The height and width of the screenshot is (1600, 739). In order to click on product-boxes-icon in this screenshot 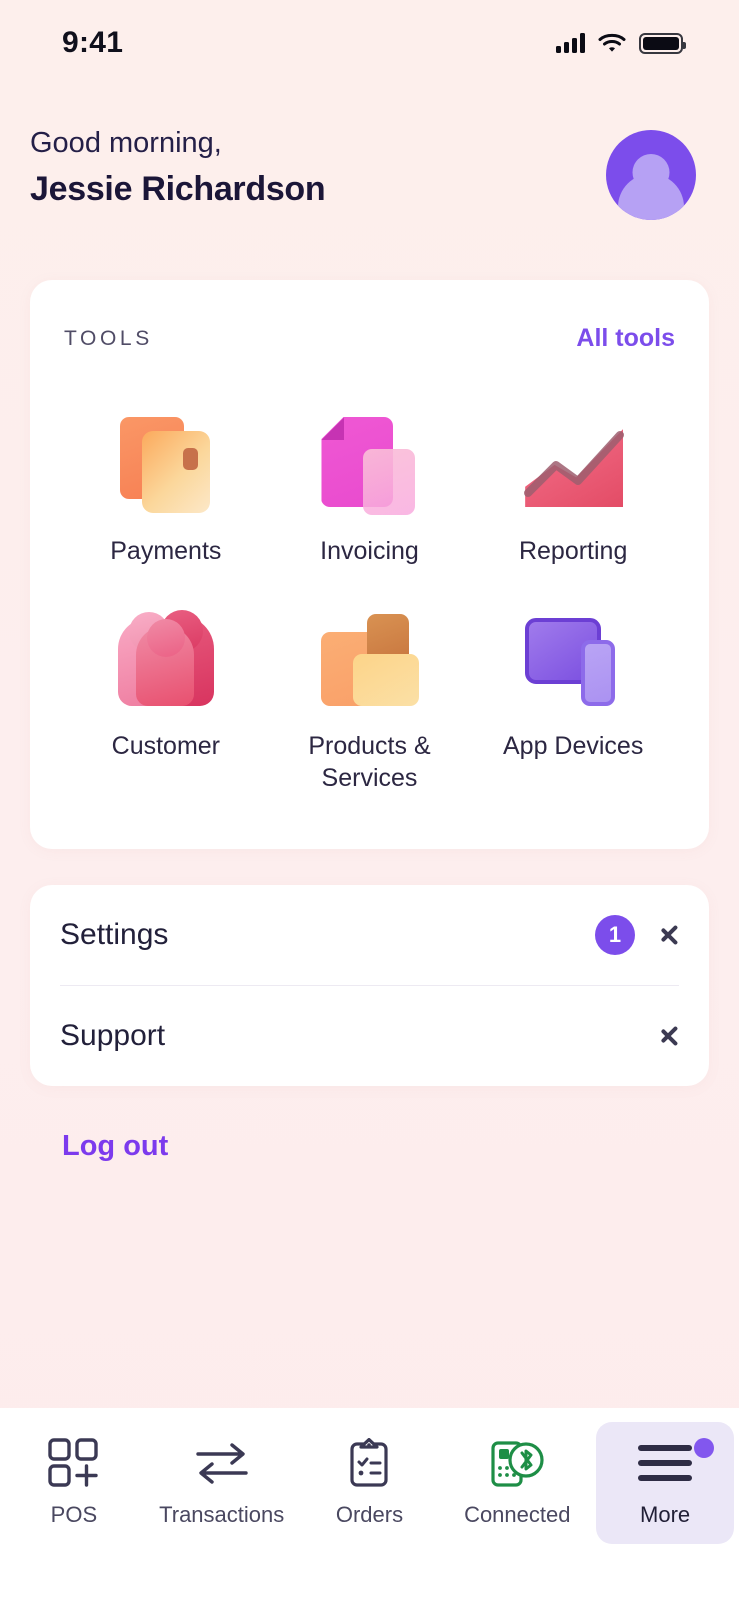, I will do `click(369, 657)`.